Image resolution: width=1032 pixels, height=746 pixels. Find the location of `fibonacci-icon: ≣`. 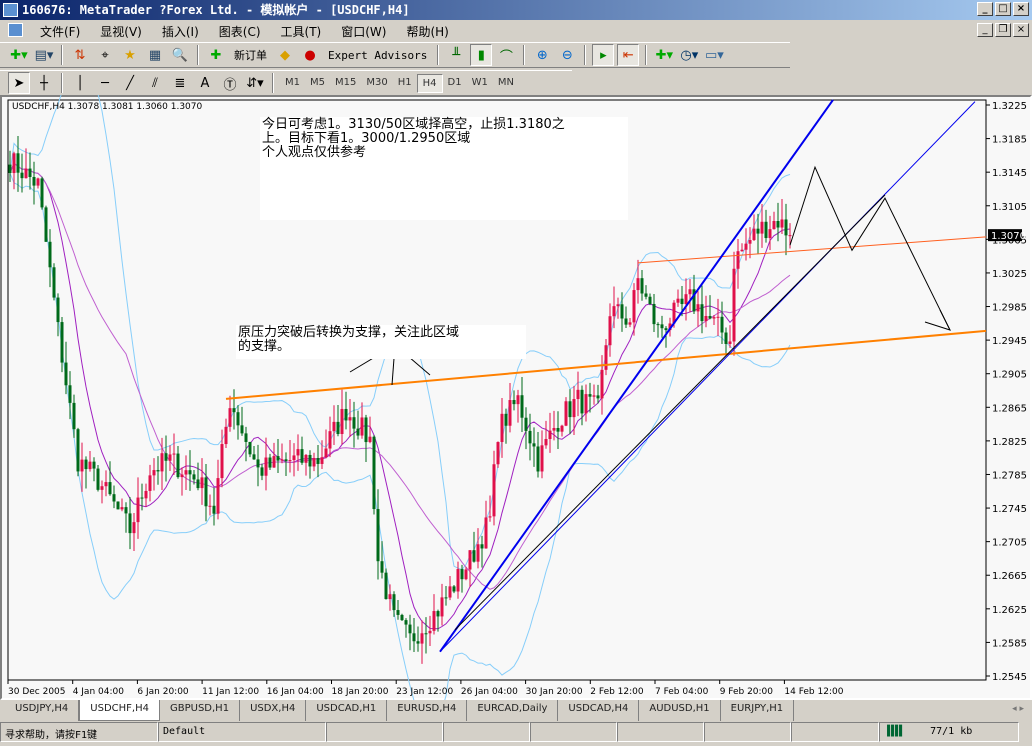

fibonacci-icon: ≣ is located at coordinates (180, 83).